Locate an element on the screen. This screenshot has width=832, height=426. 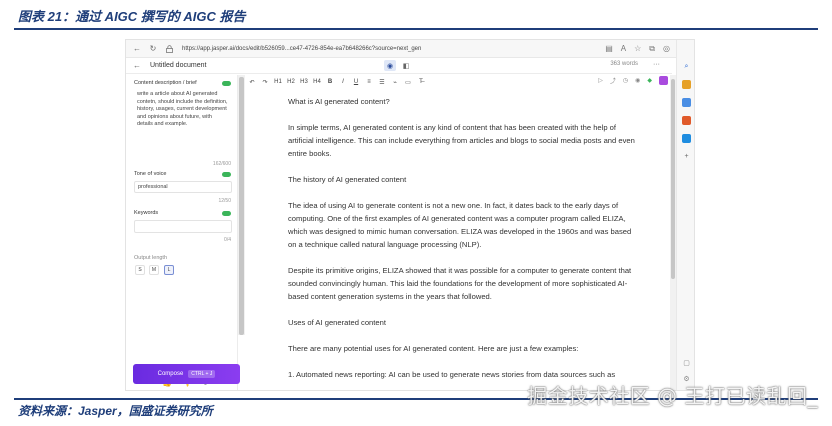
tone-input: professional is located at coordinates (183, 187).